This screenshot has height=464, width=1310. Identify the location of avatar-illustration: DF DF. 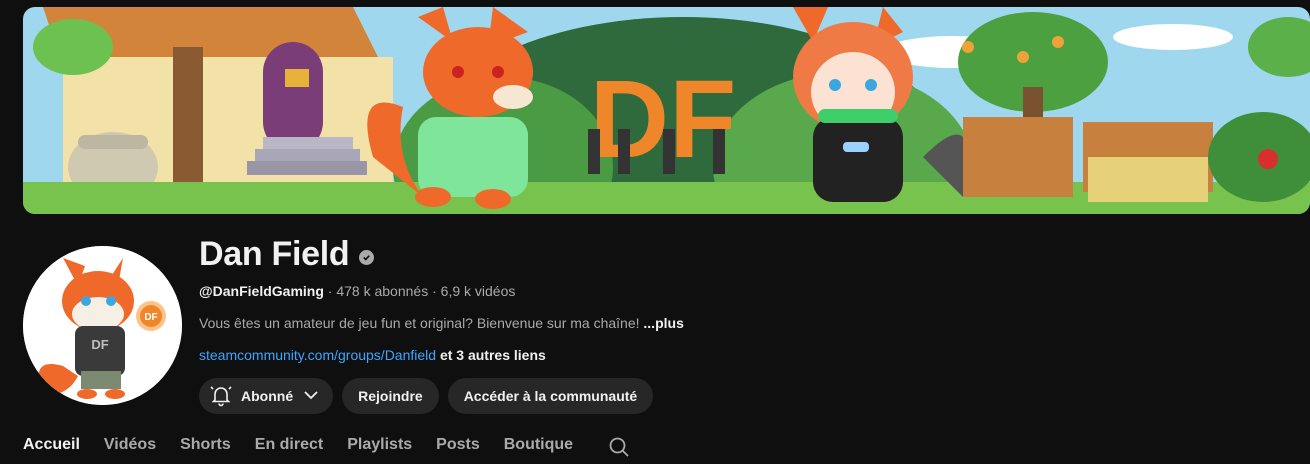
(102, 325).